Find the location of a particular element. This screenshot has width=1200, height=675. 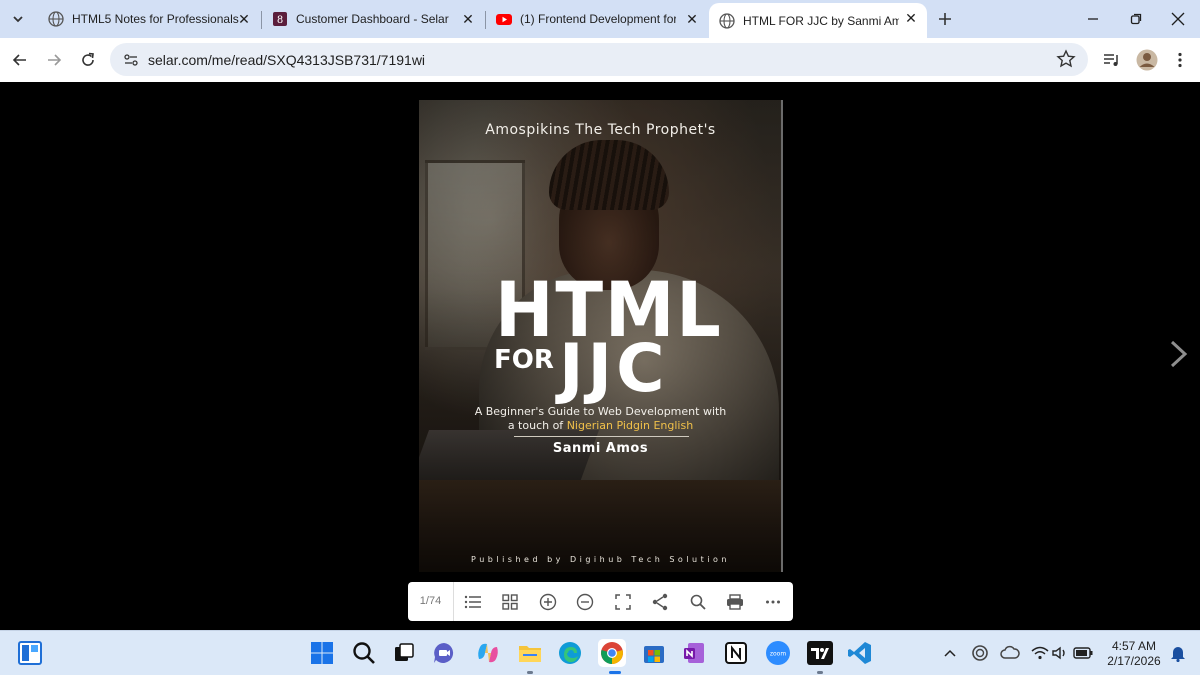

tab-customer-dashboard: 8 Customer Dashboard - Selar Da ✕ is located at coordinates (373, 19).